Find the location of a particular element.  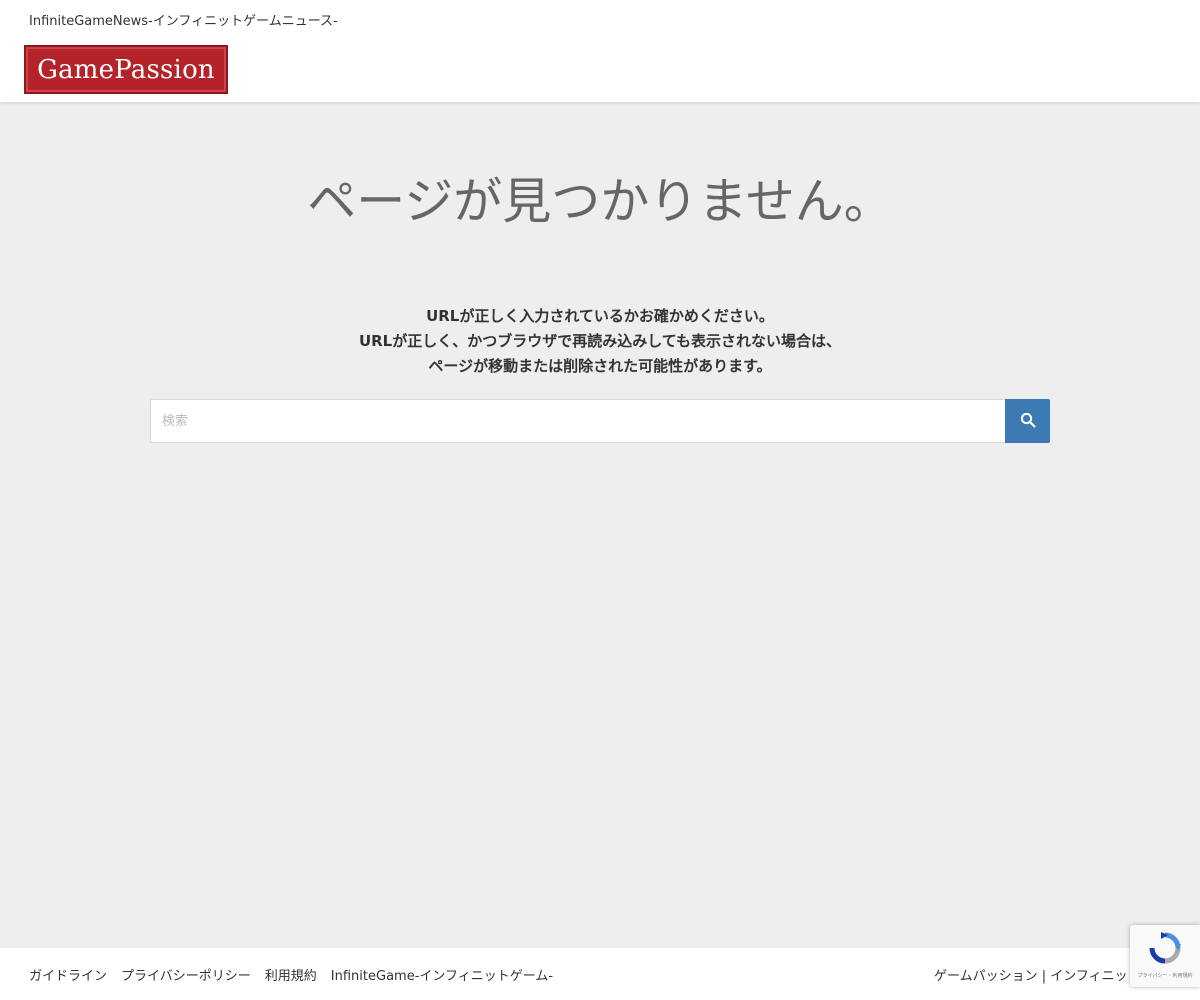

site-logo: GamePassion is located at coordinates (126, 69).